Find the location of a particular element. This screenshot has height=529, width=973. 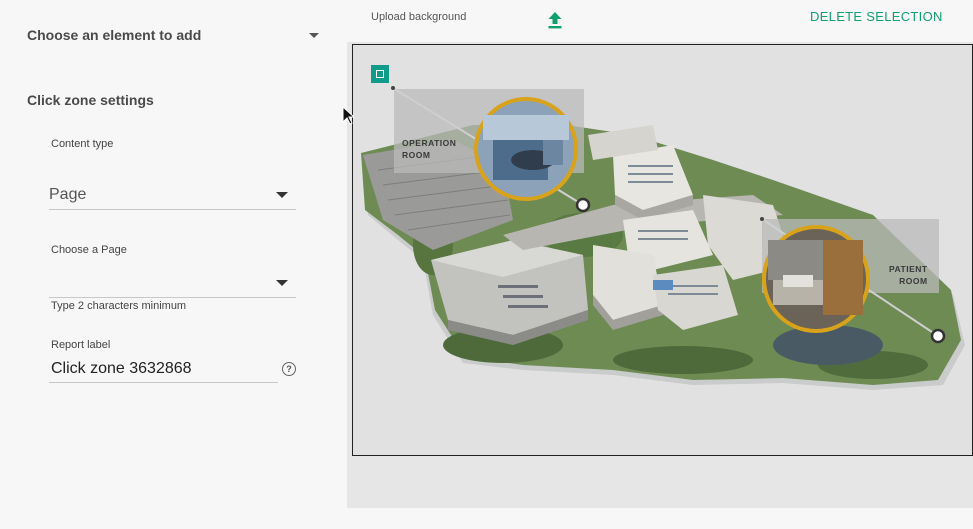

click-zone-handle is located at coordinates (380, 74).